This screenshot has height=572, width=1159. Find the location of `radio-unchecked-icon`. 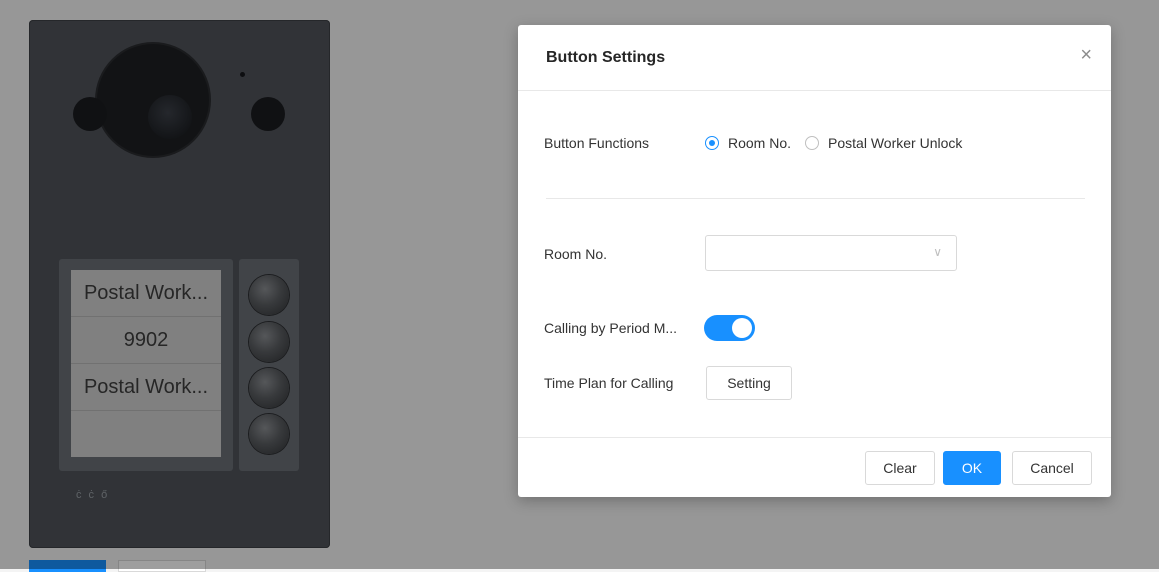

radio-unchecked-icon is located at coordinates (812, 143).